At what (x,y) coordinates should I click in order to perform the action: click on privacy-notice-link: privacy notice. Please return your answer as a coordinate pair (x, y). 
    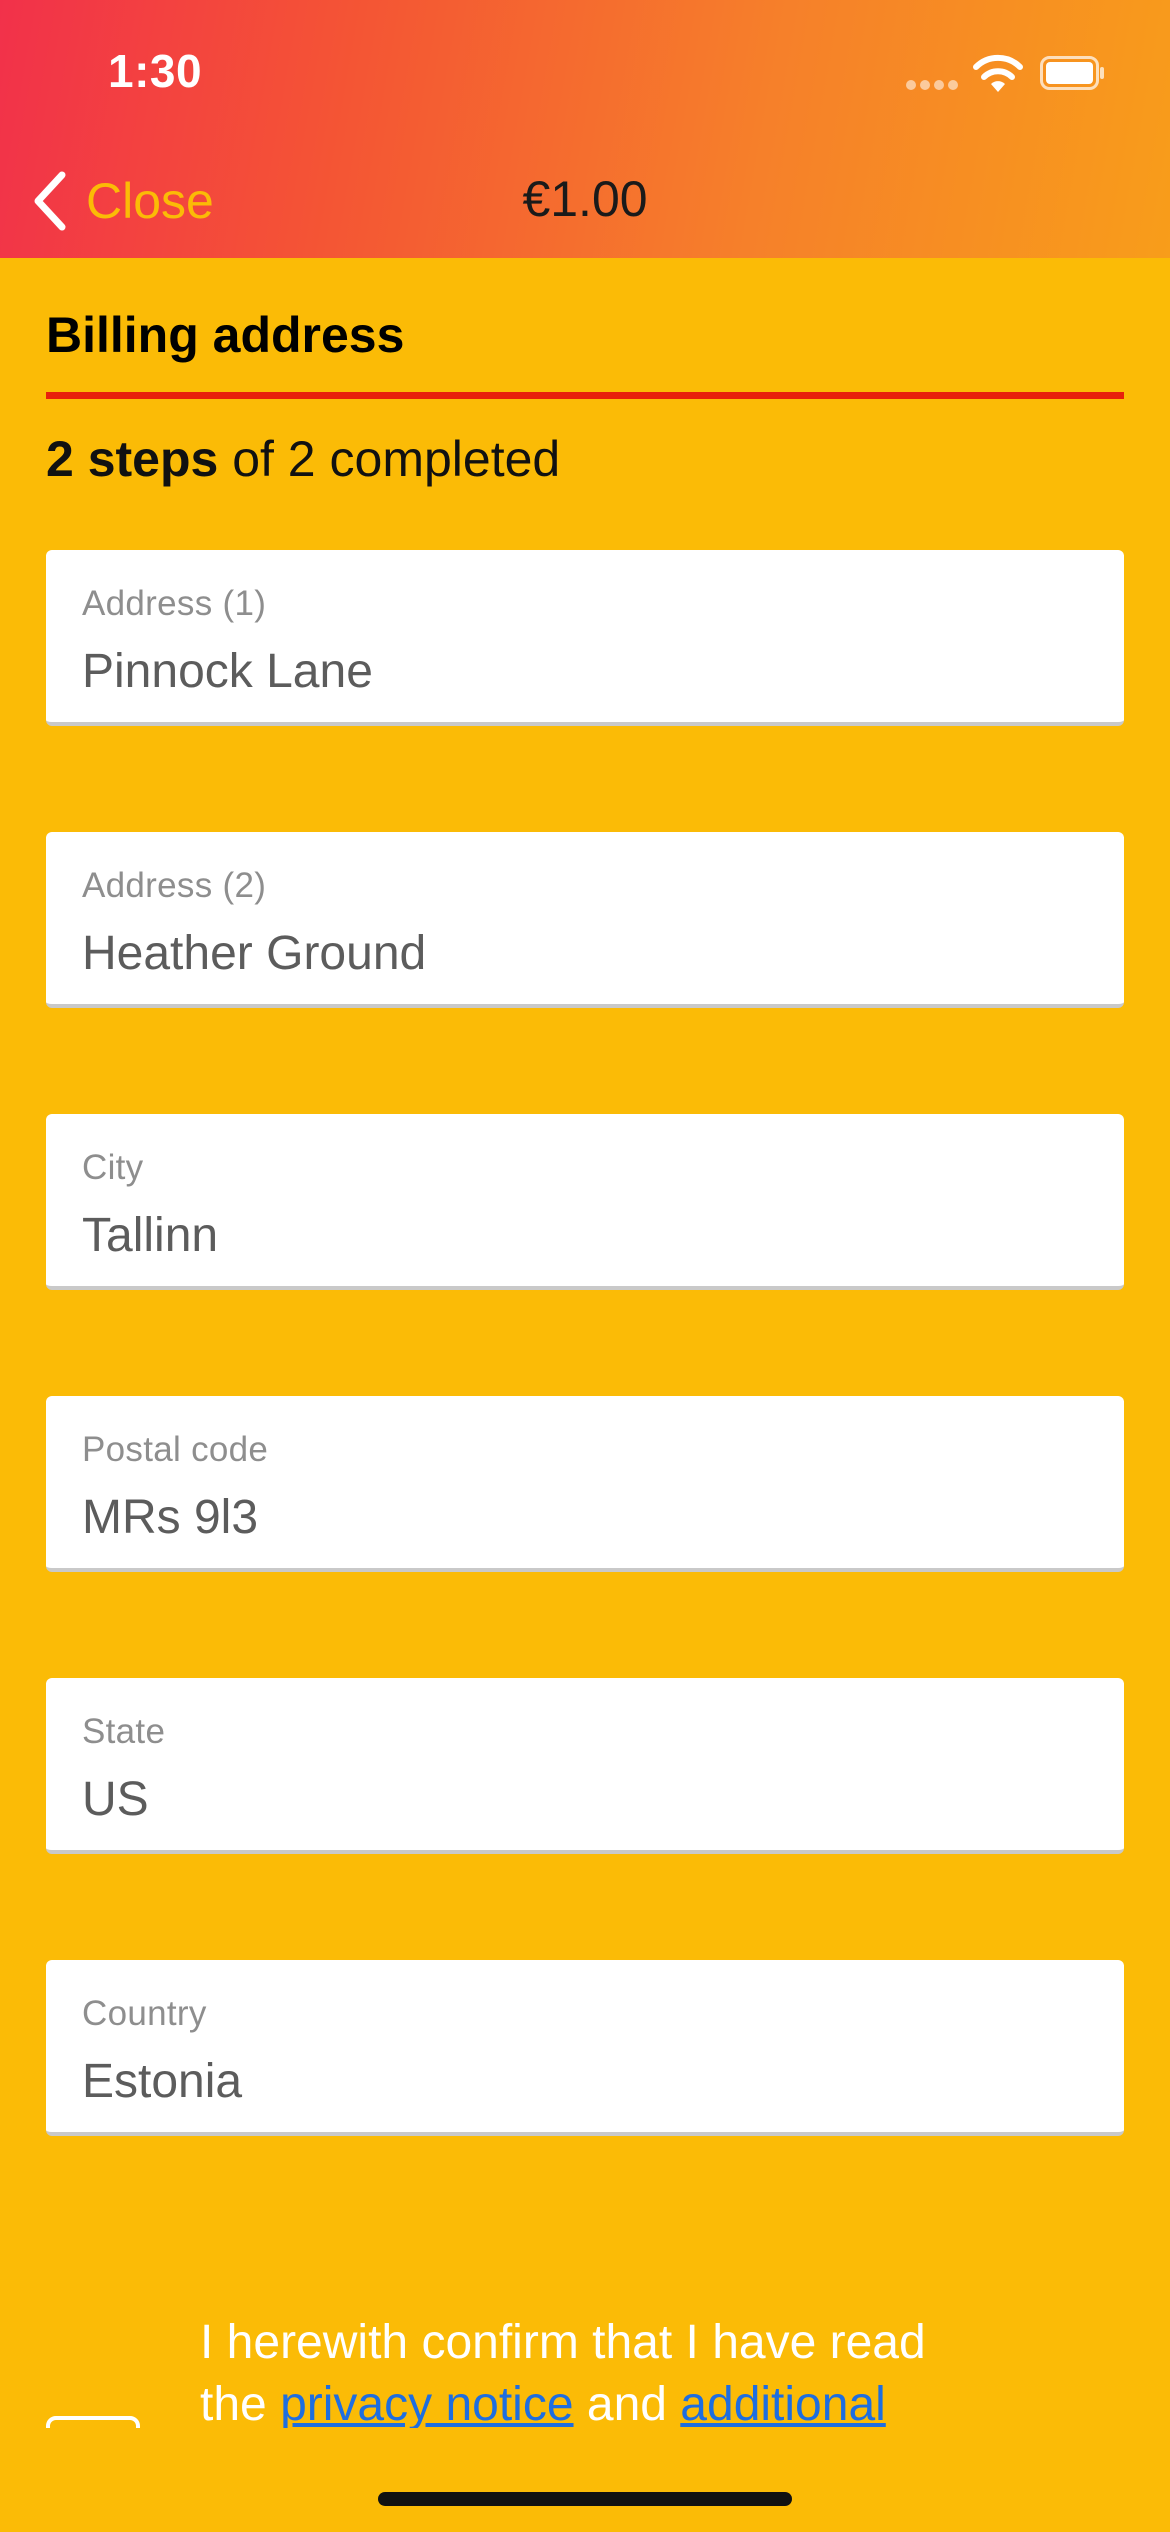
    Looking at the image, I should click on (426, 2404).